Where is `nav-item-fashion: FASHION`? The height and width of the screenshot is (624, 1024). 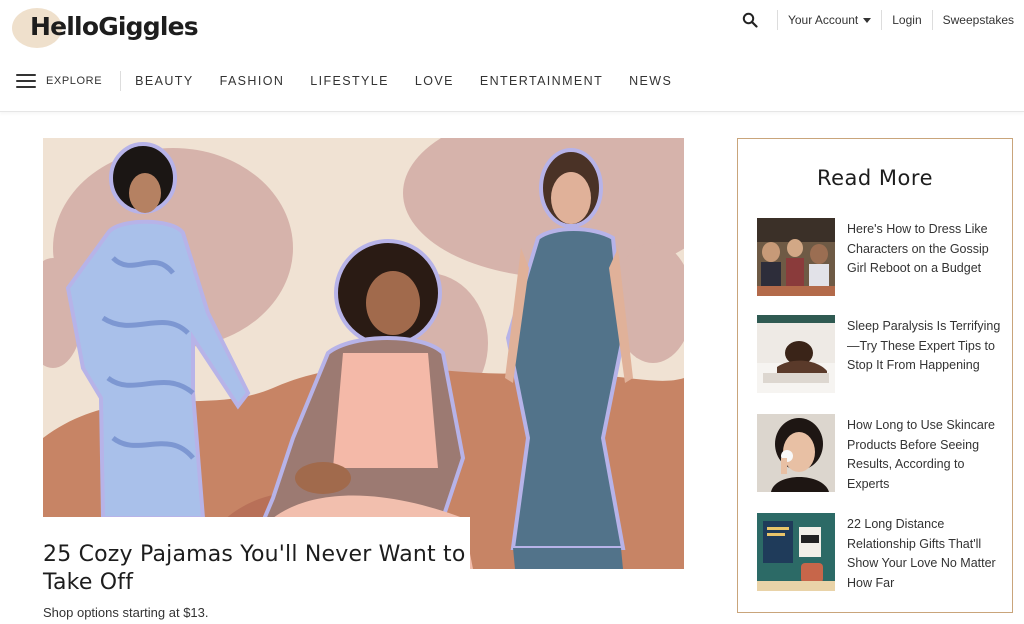 nav-item-fashion: FASHION is located at coordinates (252, 81).